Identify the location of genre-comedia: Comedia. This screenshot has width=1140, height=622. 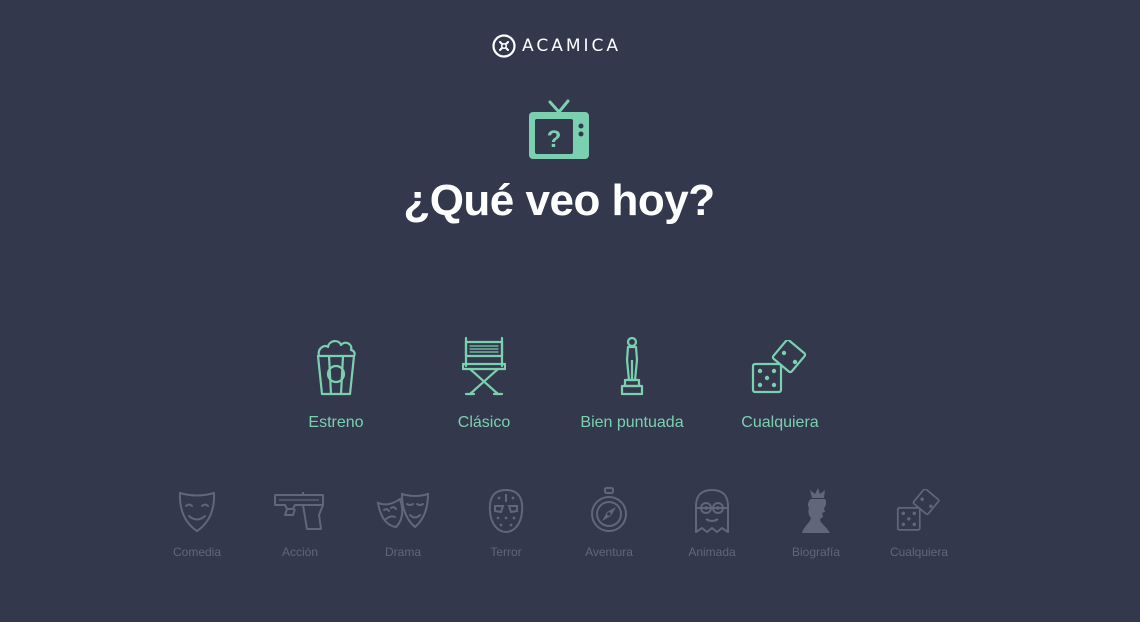
(197, 522).